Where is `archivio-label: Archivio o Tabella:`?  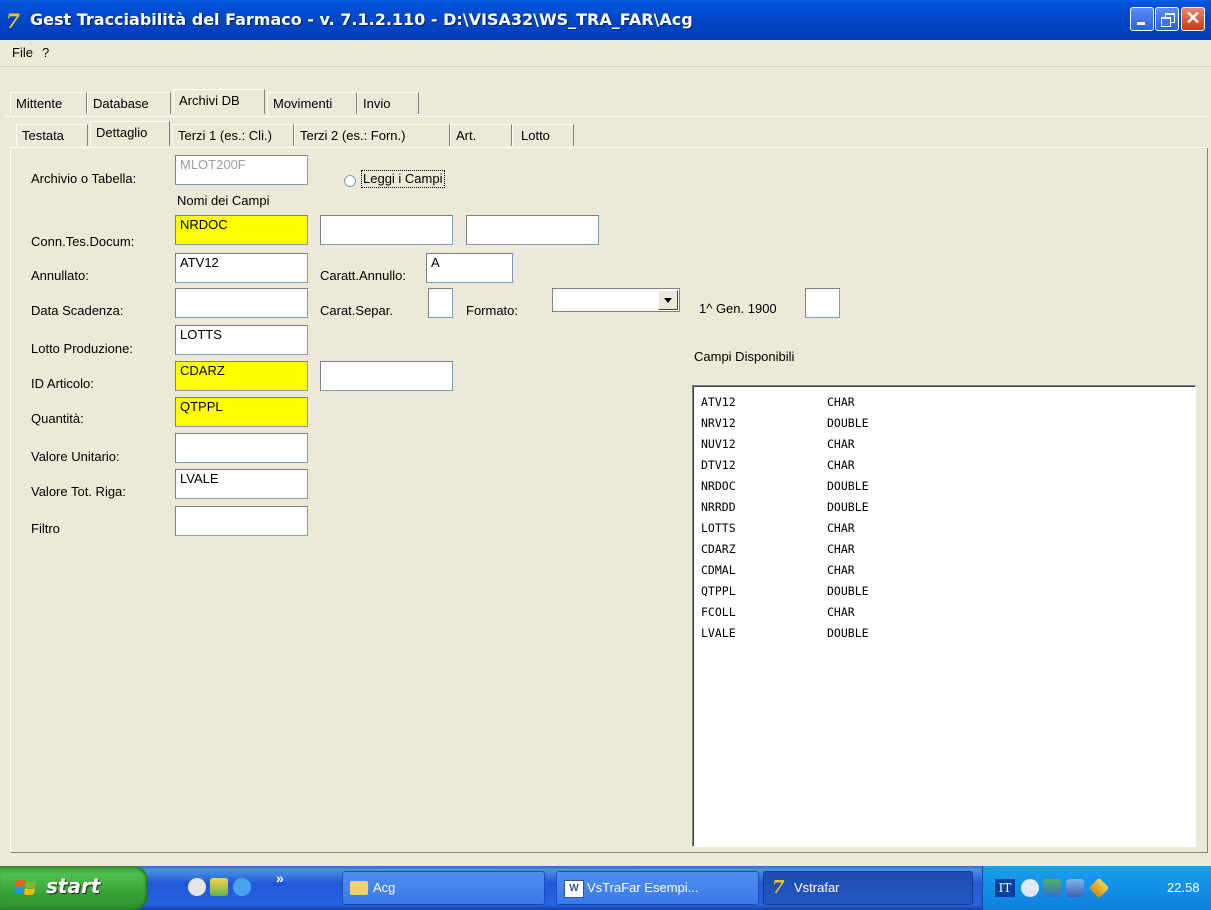 archivio-label: Archivio o Tabella: is located at coordinates (84, 178).